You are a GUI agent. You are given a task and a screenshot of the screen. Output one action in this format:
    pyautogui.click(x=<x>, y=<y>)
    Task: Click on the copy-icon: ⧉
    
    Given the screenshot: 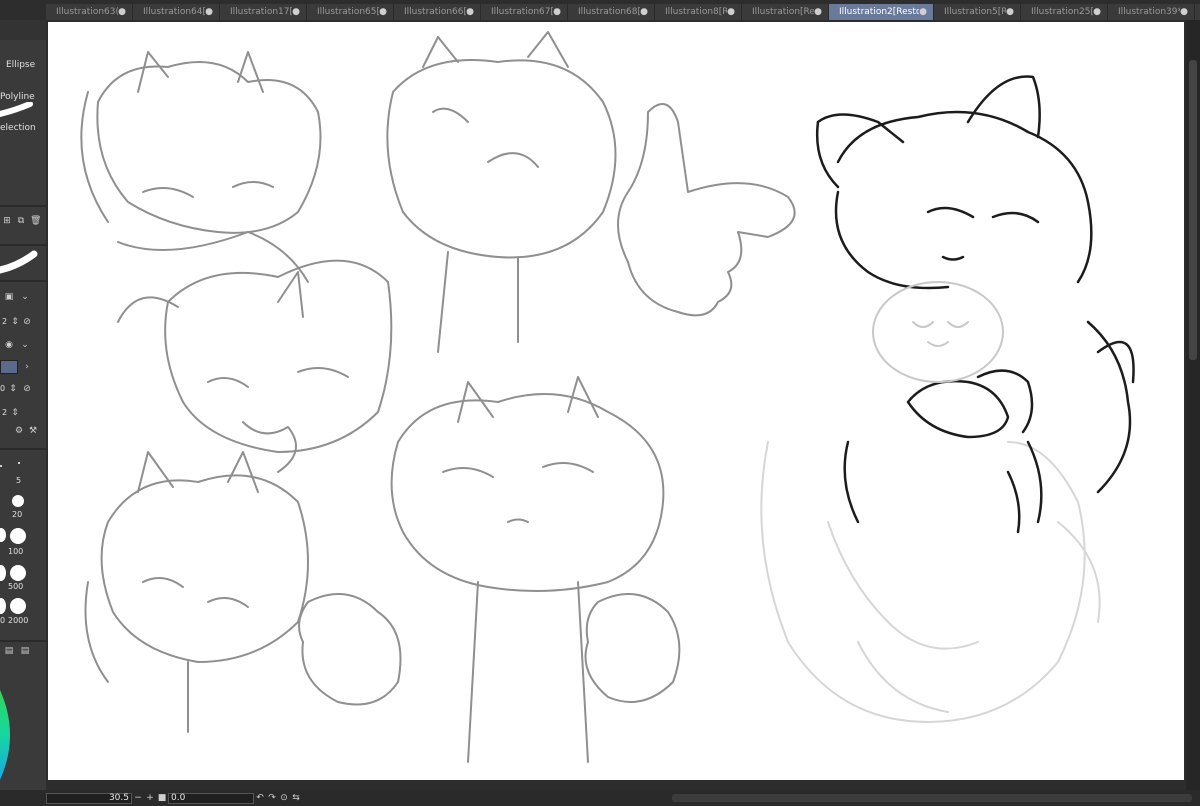 What is the action you would take?
    pyautogui.click(x=21, y=221)
    